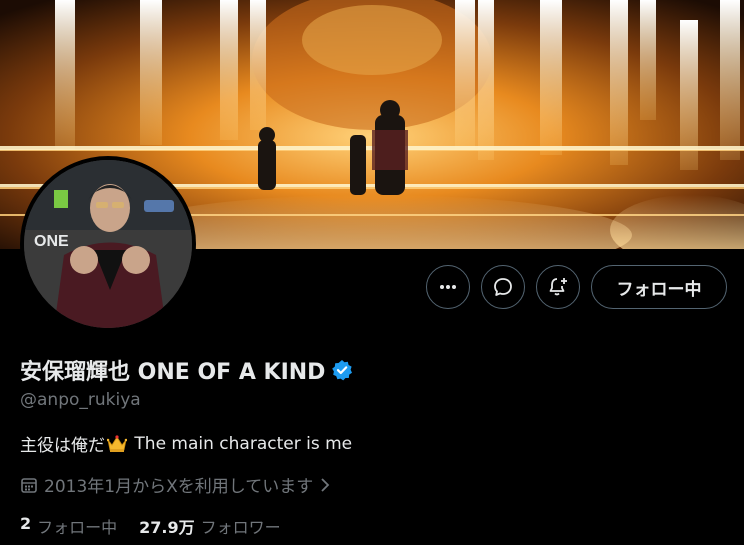 The height and width of the screenshot is (545, 744). I want to click on calendar-icon, so click(29, 485).